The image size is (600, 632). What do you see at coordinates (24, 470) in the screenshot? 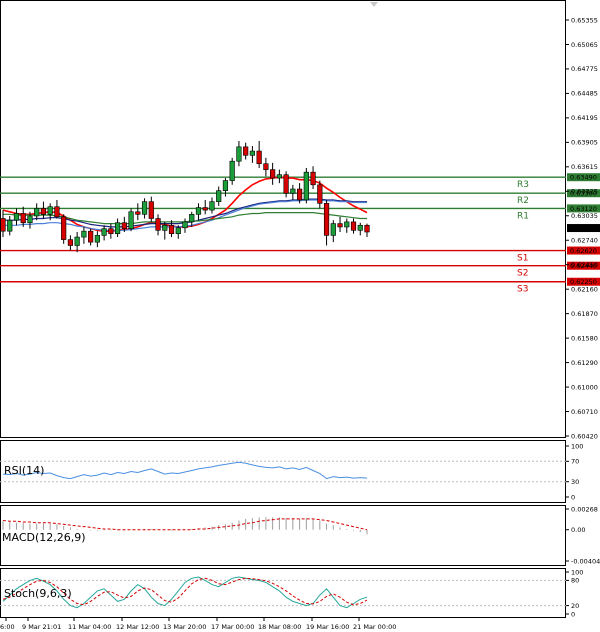
I see `rsi-label: RSI(14)` at bounding box center [24, 470].